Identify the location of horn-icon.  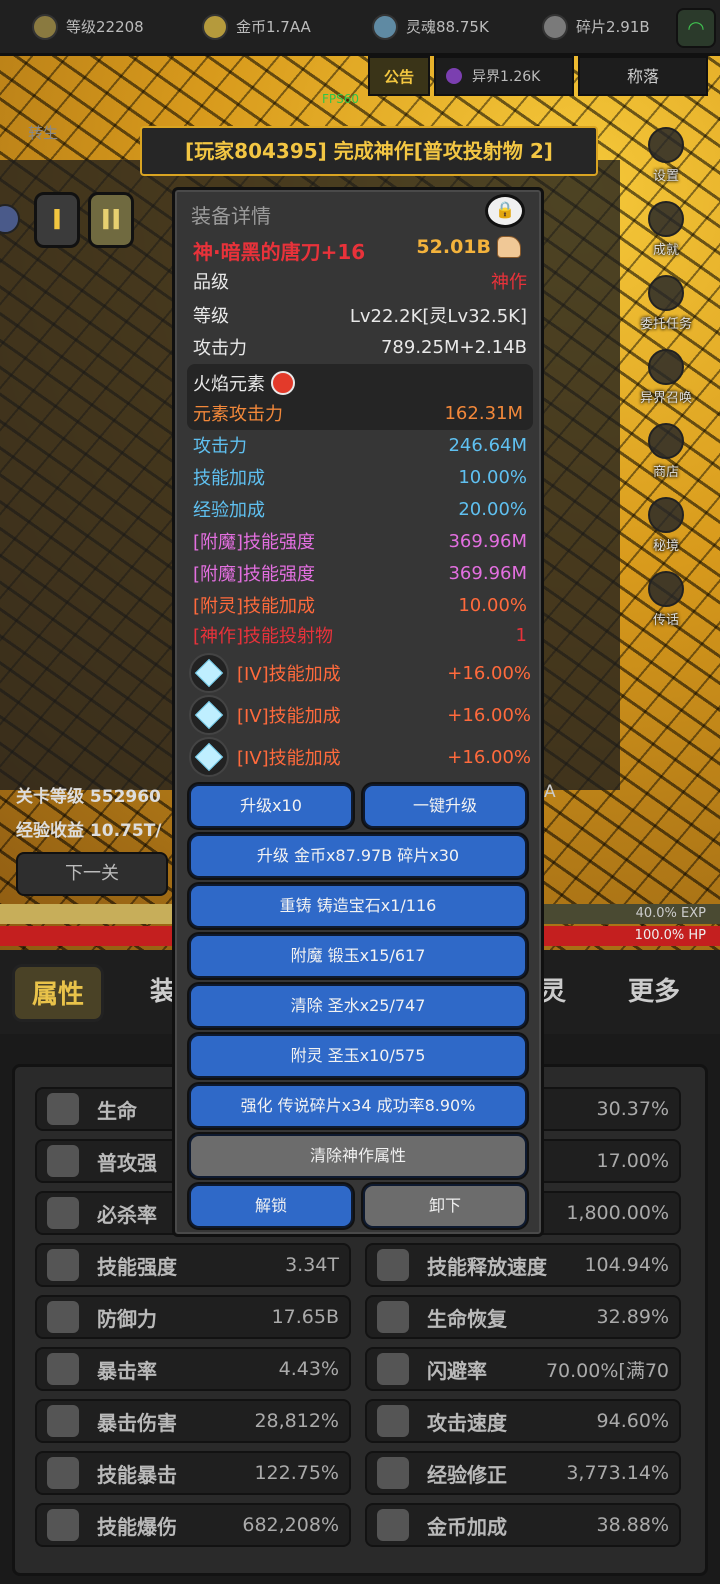
(666, 589).